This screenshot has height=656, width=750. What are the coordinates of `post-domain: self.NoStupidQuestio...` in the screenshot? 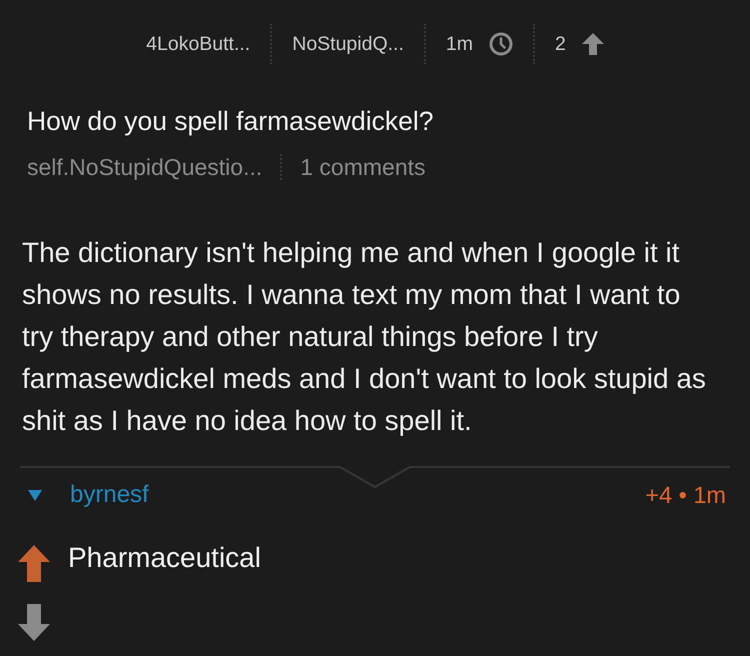 It's located at (144, 167).